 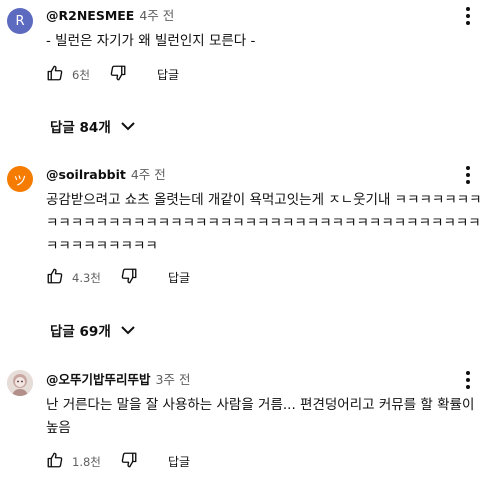 What do you see at coordinates (90, 15) in the screenshot?
I see `comment-author: @R2NESMEE` at bounding box center [90, 15].